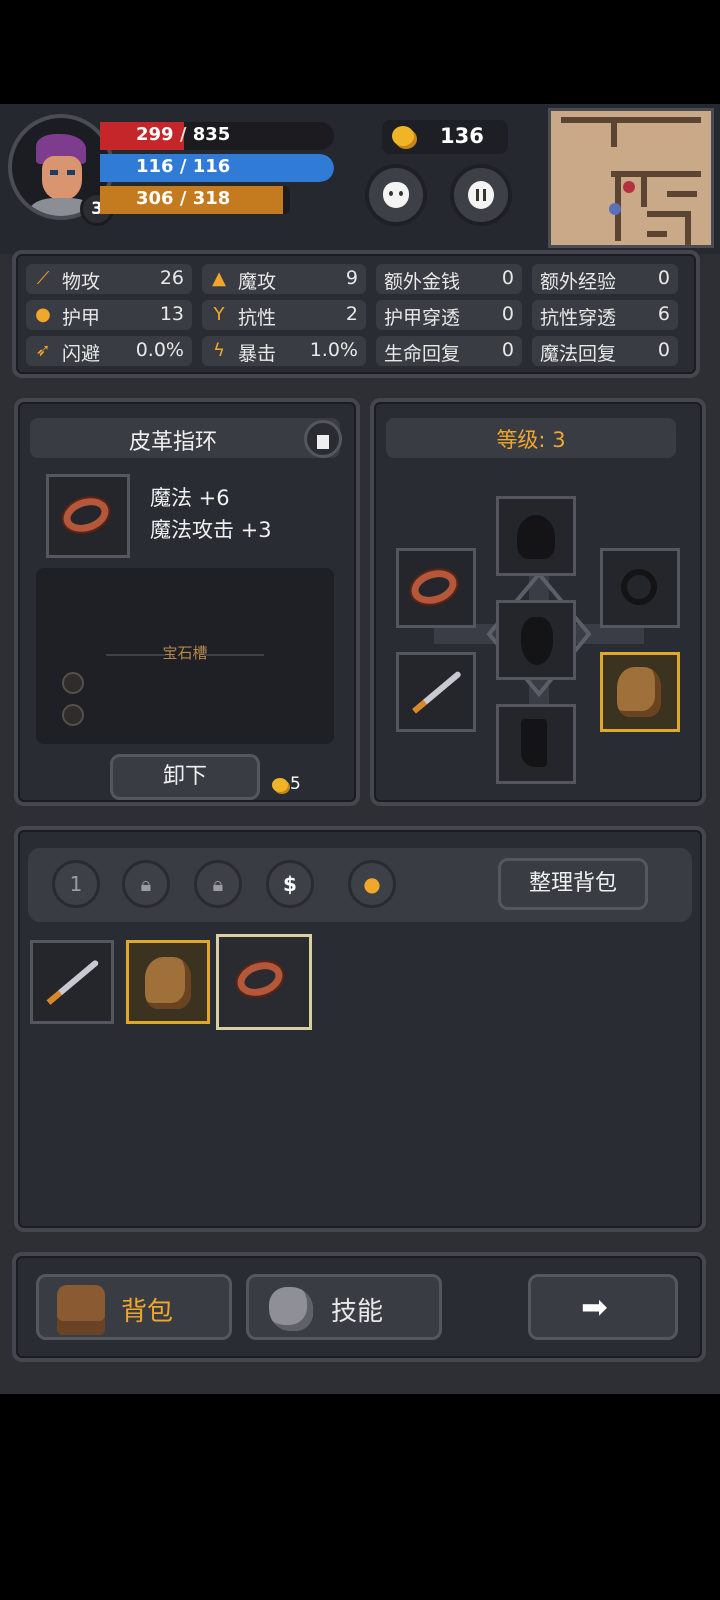 The image size is (720, 1600). What do you see at coordinates (146, 884) in the screenshot?
I see `bag-tab-locked-1: 🔒︎` at bounding box center [146, 884].